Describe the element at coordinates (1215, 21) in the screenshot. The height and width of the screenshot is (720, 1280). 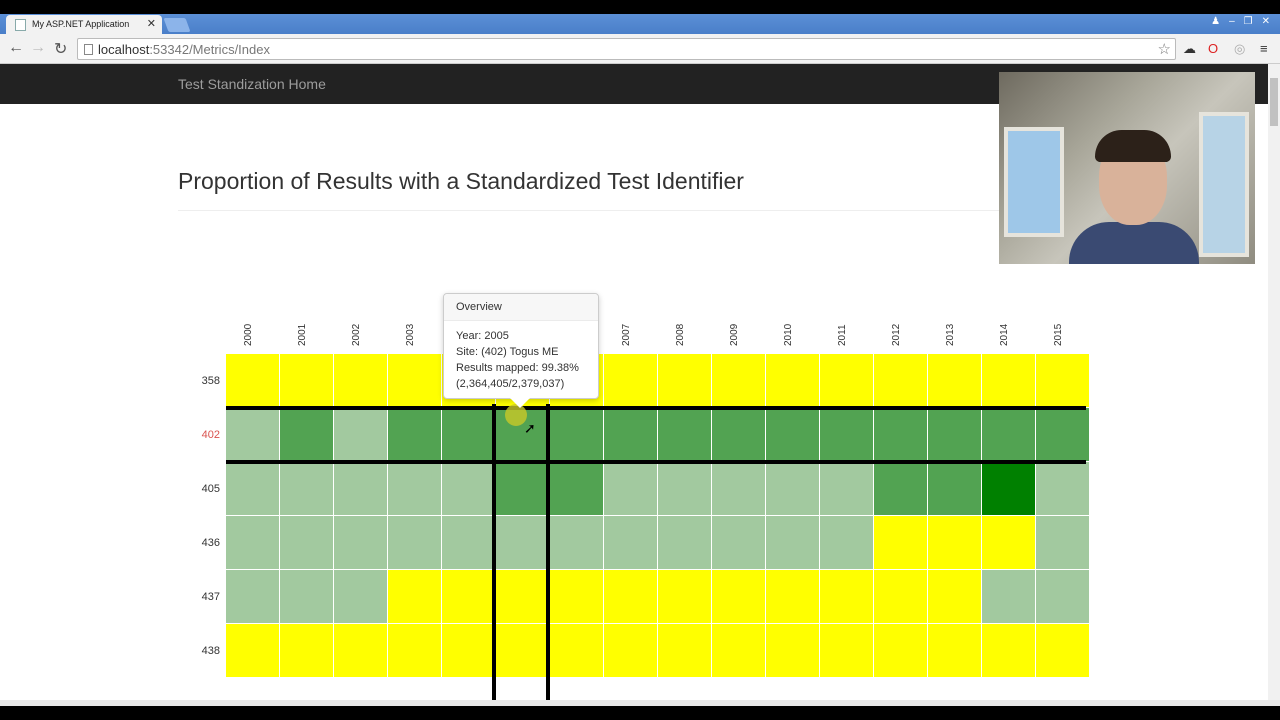
I see `user-icon: ♟` at that location.